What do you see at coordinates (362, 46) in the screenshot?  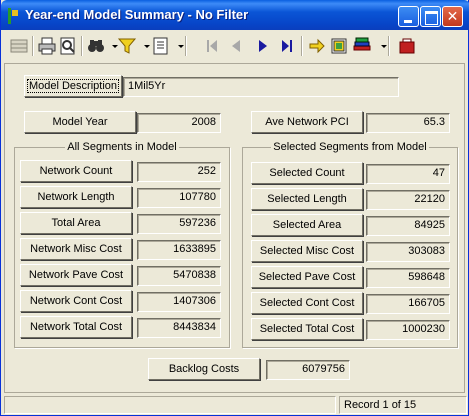 I see `books-icon` at bounding box center [362, 46].